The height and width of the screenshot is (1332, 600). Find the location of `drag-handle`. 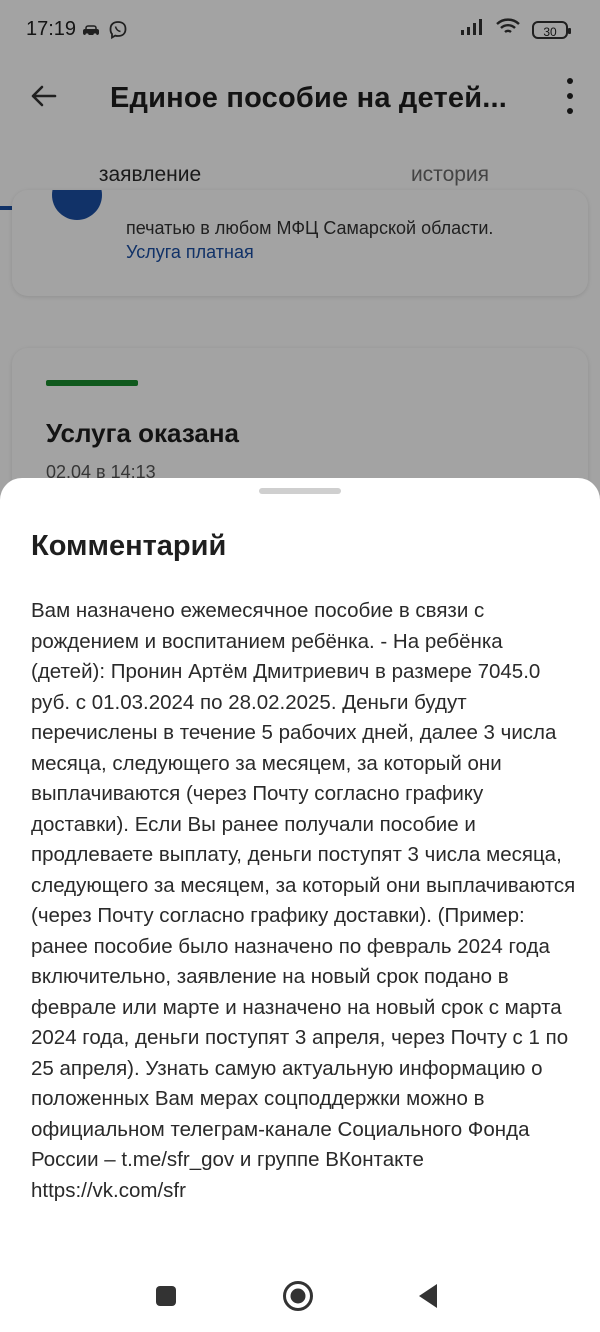

drag-handle is located at coordinates (300, 491).